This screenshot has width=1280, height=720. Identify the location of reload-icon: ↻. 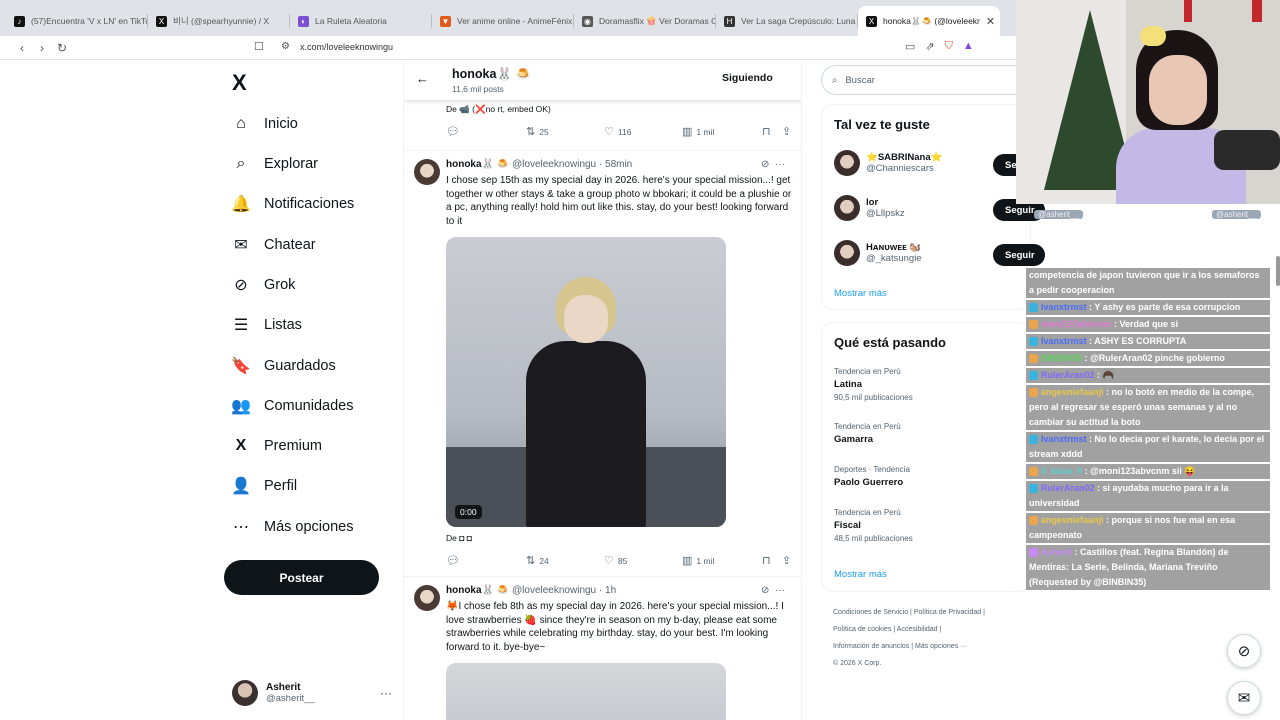
(62, 48).